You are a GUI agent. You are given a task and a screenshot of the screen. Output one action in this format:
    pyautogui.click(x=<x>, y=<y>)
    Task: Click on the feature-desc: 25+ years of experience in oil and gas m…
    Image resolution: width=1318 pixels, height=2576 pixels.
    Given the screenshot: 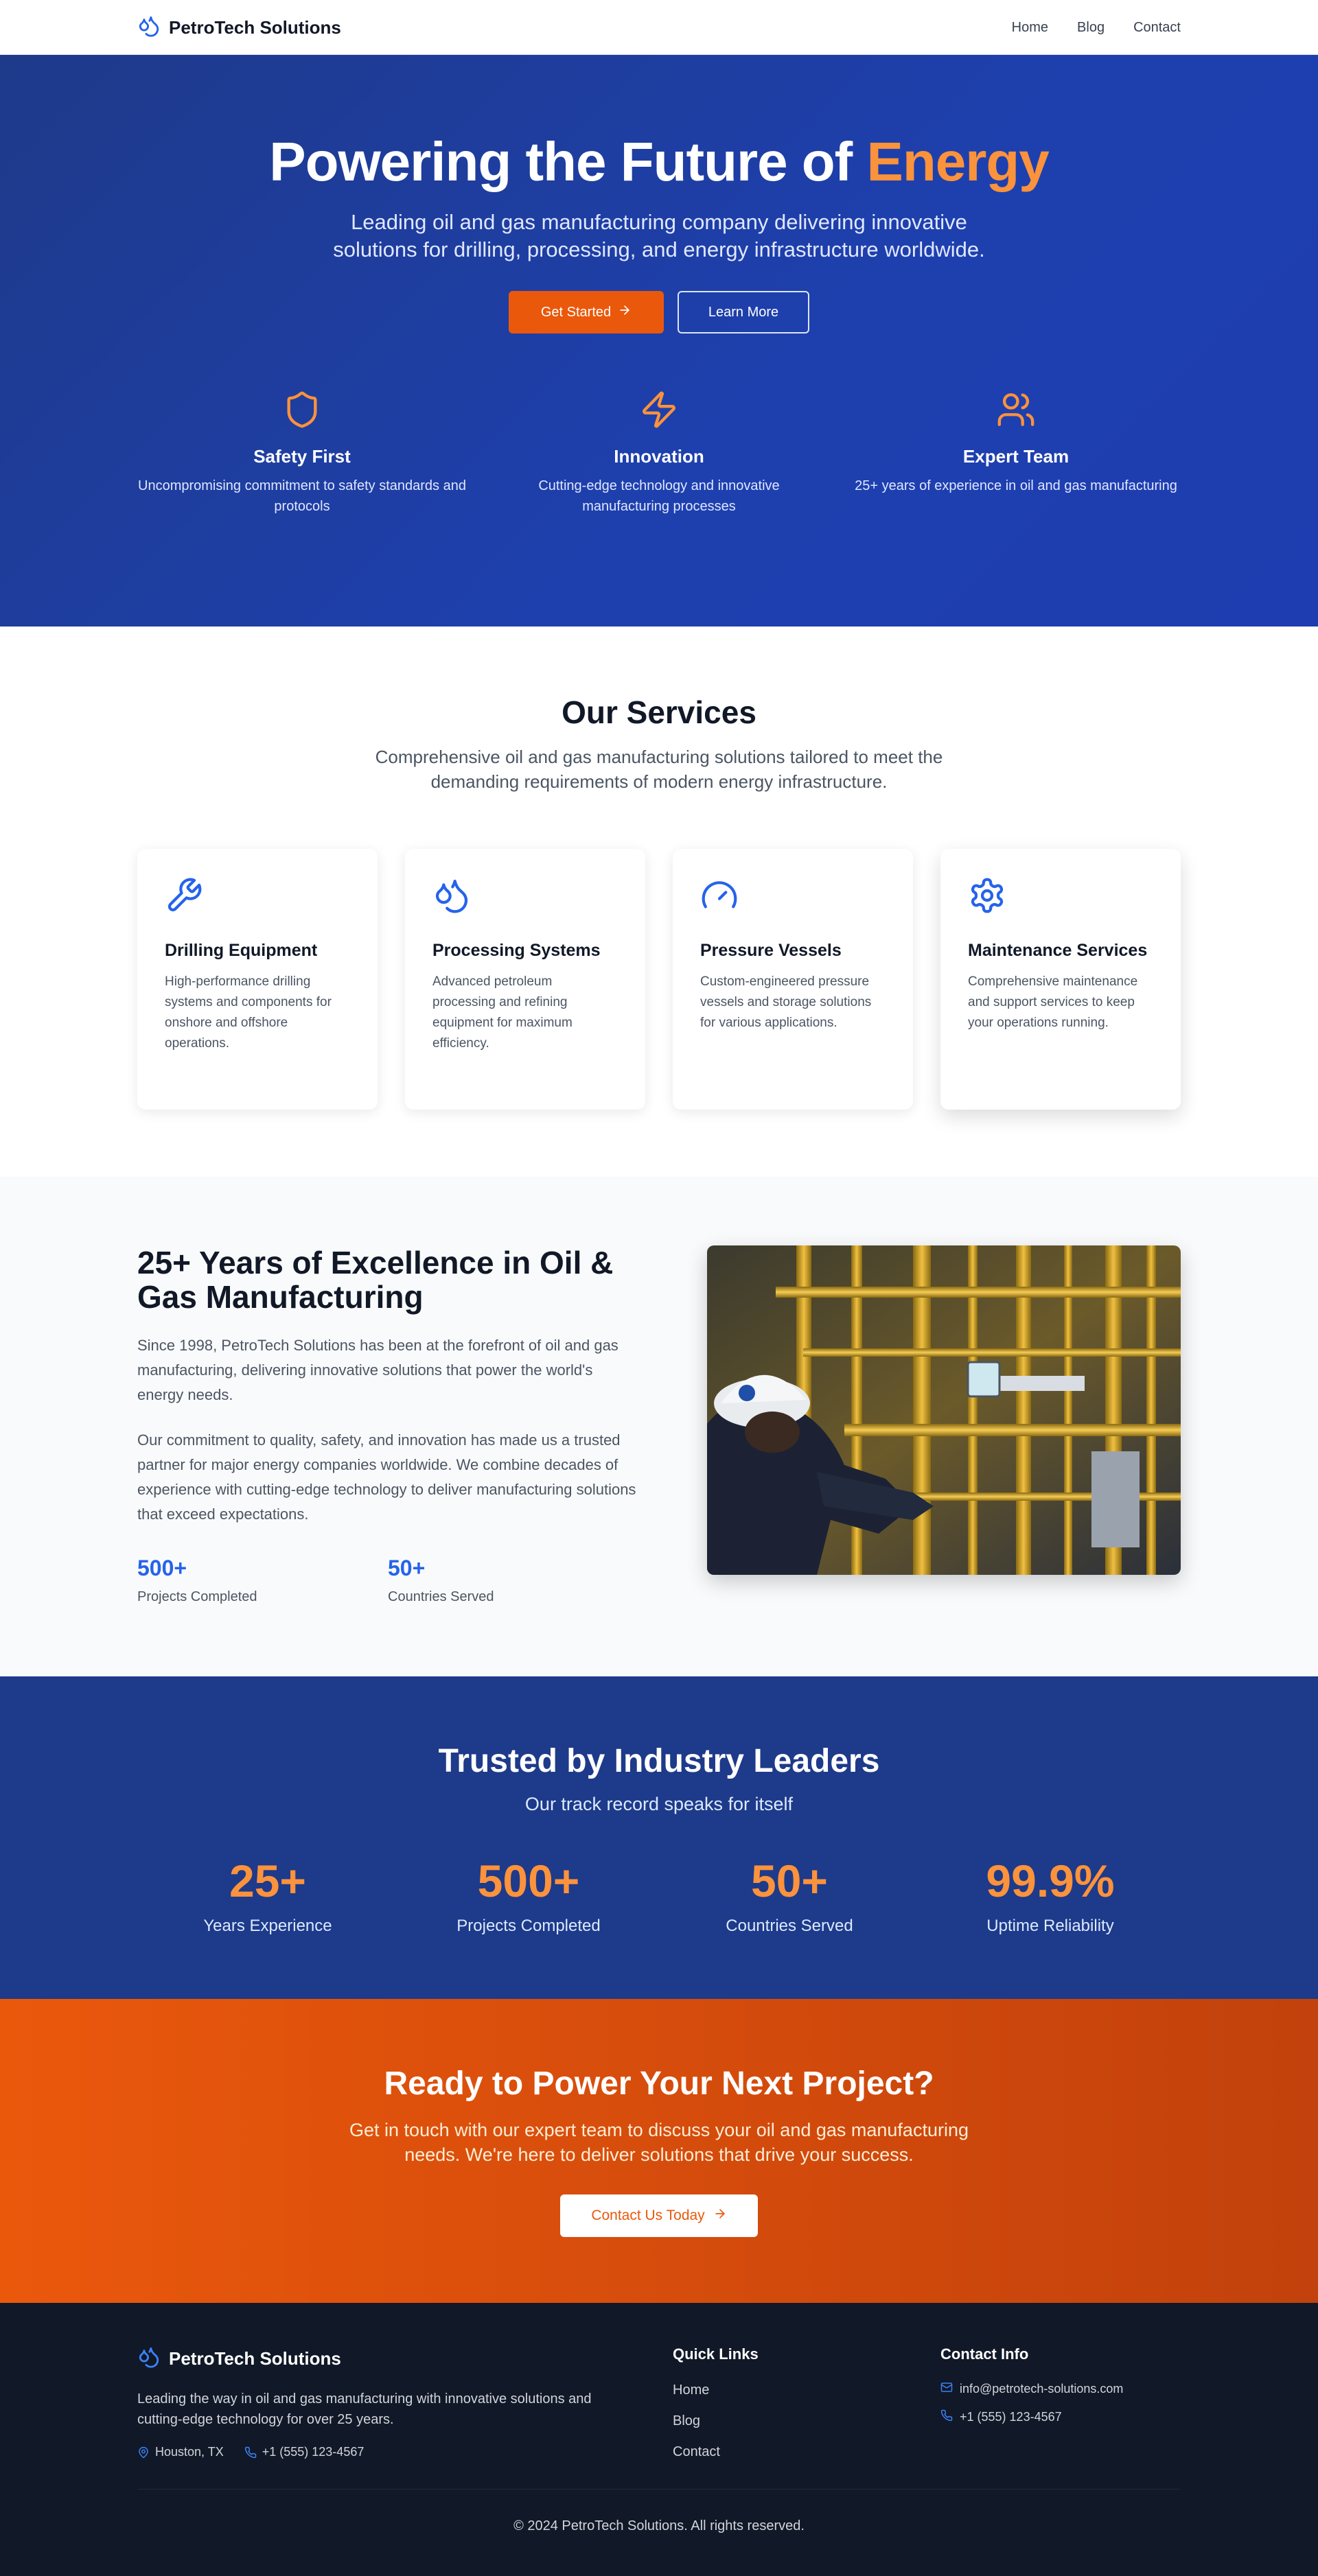 What is the action you would take?
    pyautogui.click(x=1016, y=485)
    